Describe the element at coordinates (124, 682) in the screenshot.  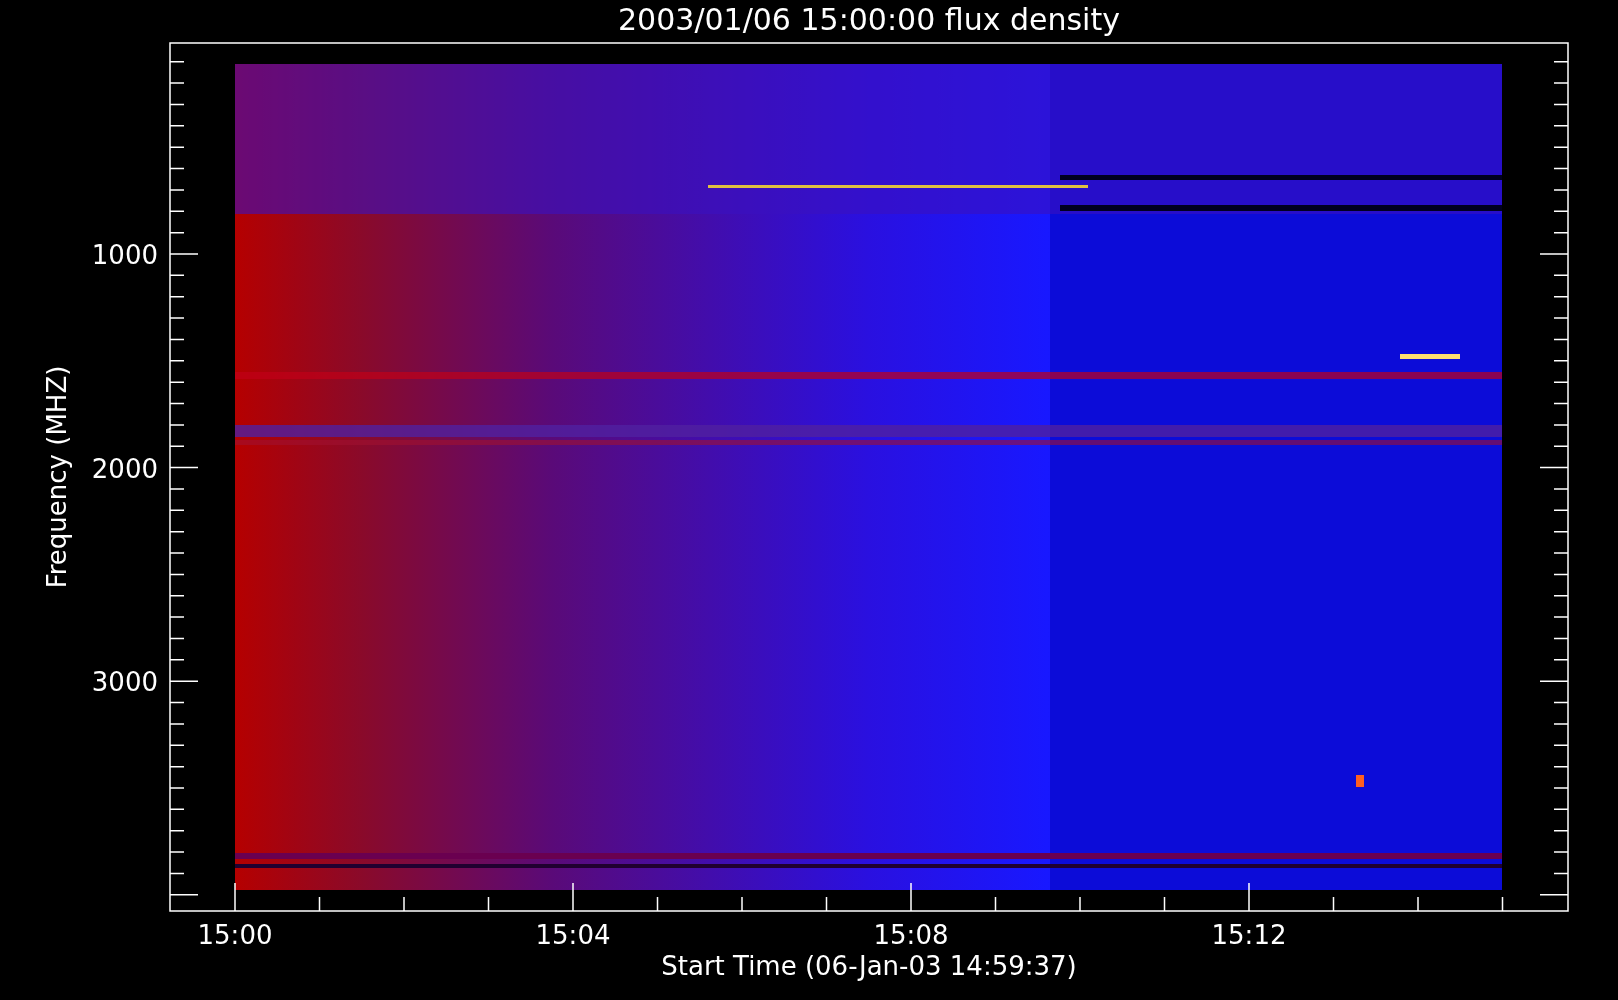
I see `y-tick-label: 3000` at that location.